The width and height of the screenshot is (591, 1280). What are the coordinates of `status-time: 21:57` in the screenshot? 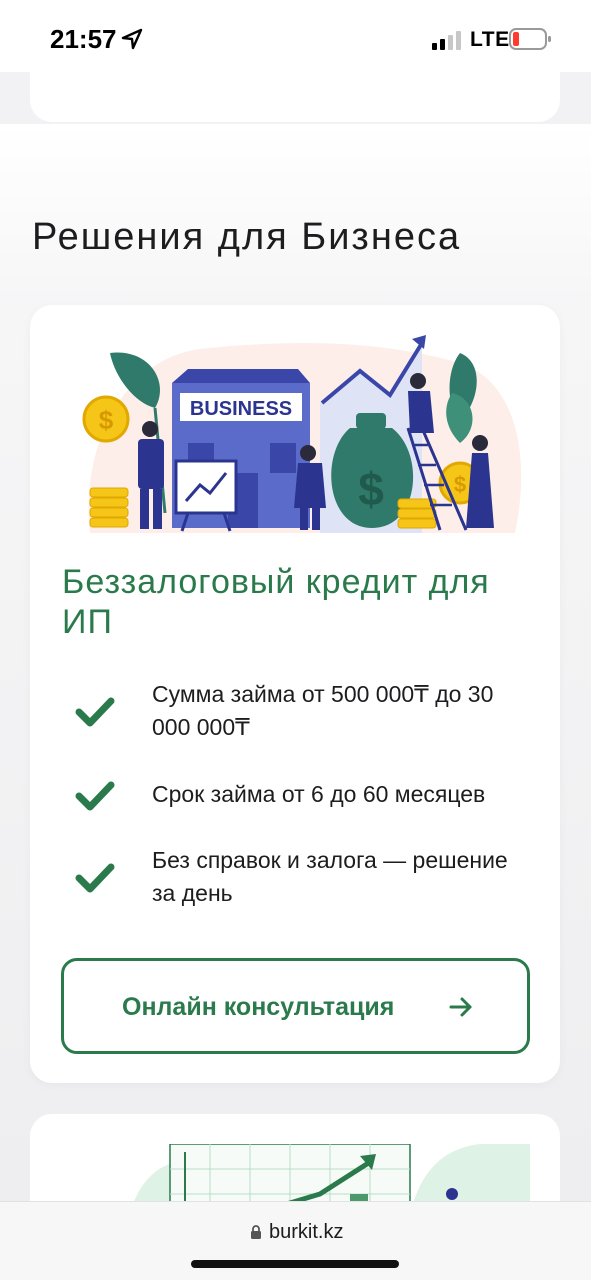 It's located at (83, 39).